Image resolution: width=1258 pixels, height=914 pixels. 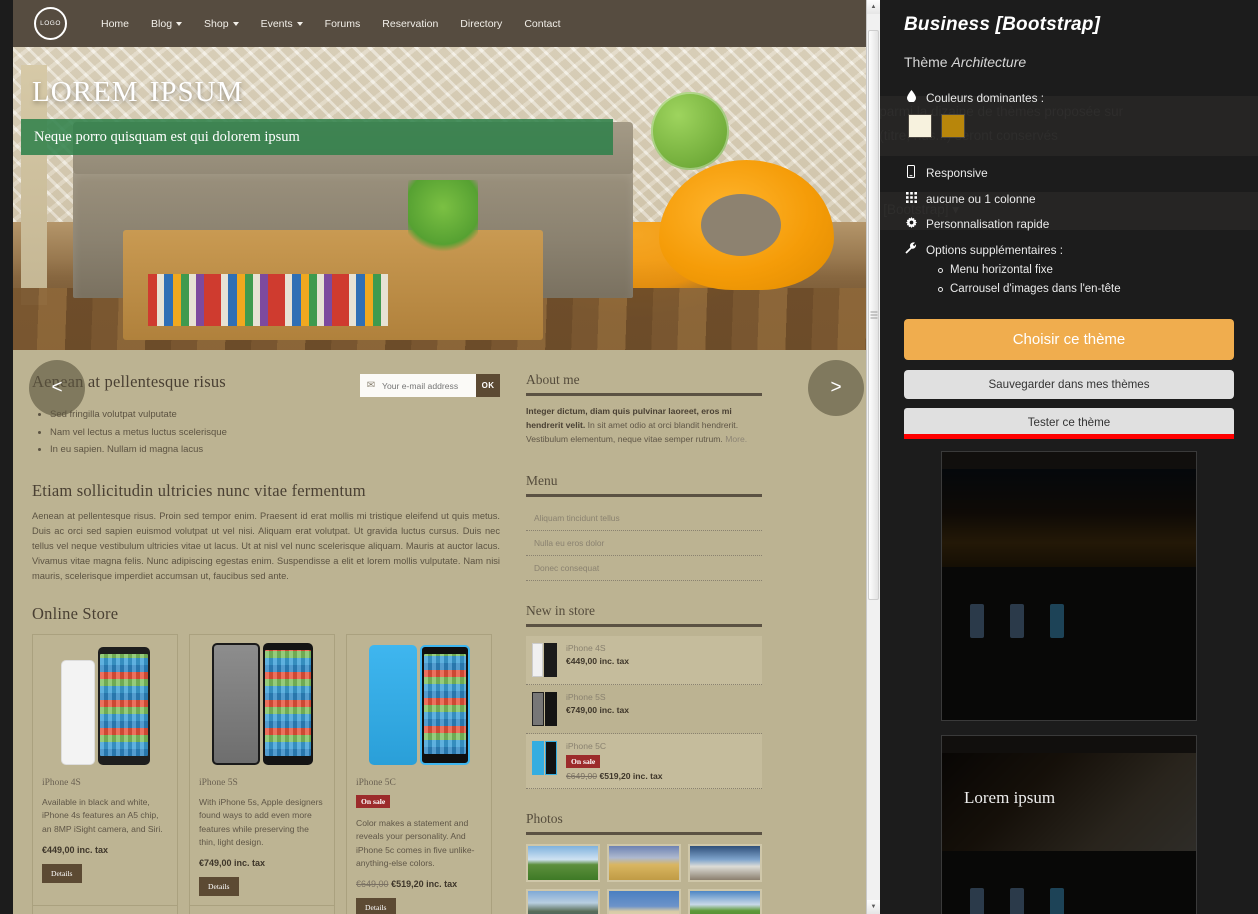 I want to click on envelope-icon: ✉, so click(x=371, y=385).